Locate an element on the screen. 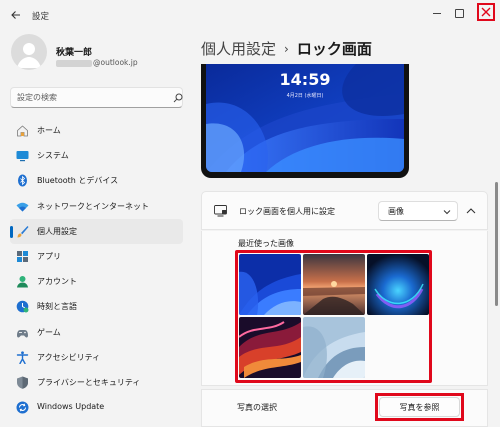 This screenshot has width=500, height=427. browse-photos-row: 写真の選択 写真を参照 is located at coordinates (344, 408).